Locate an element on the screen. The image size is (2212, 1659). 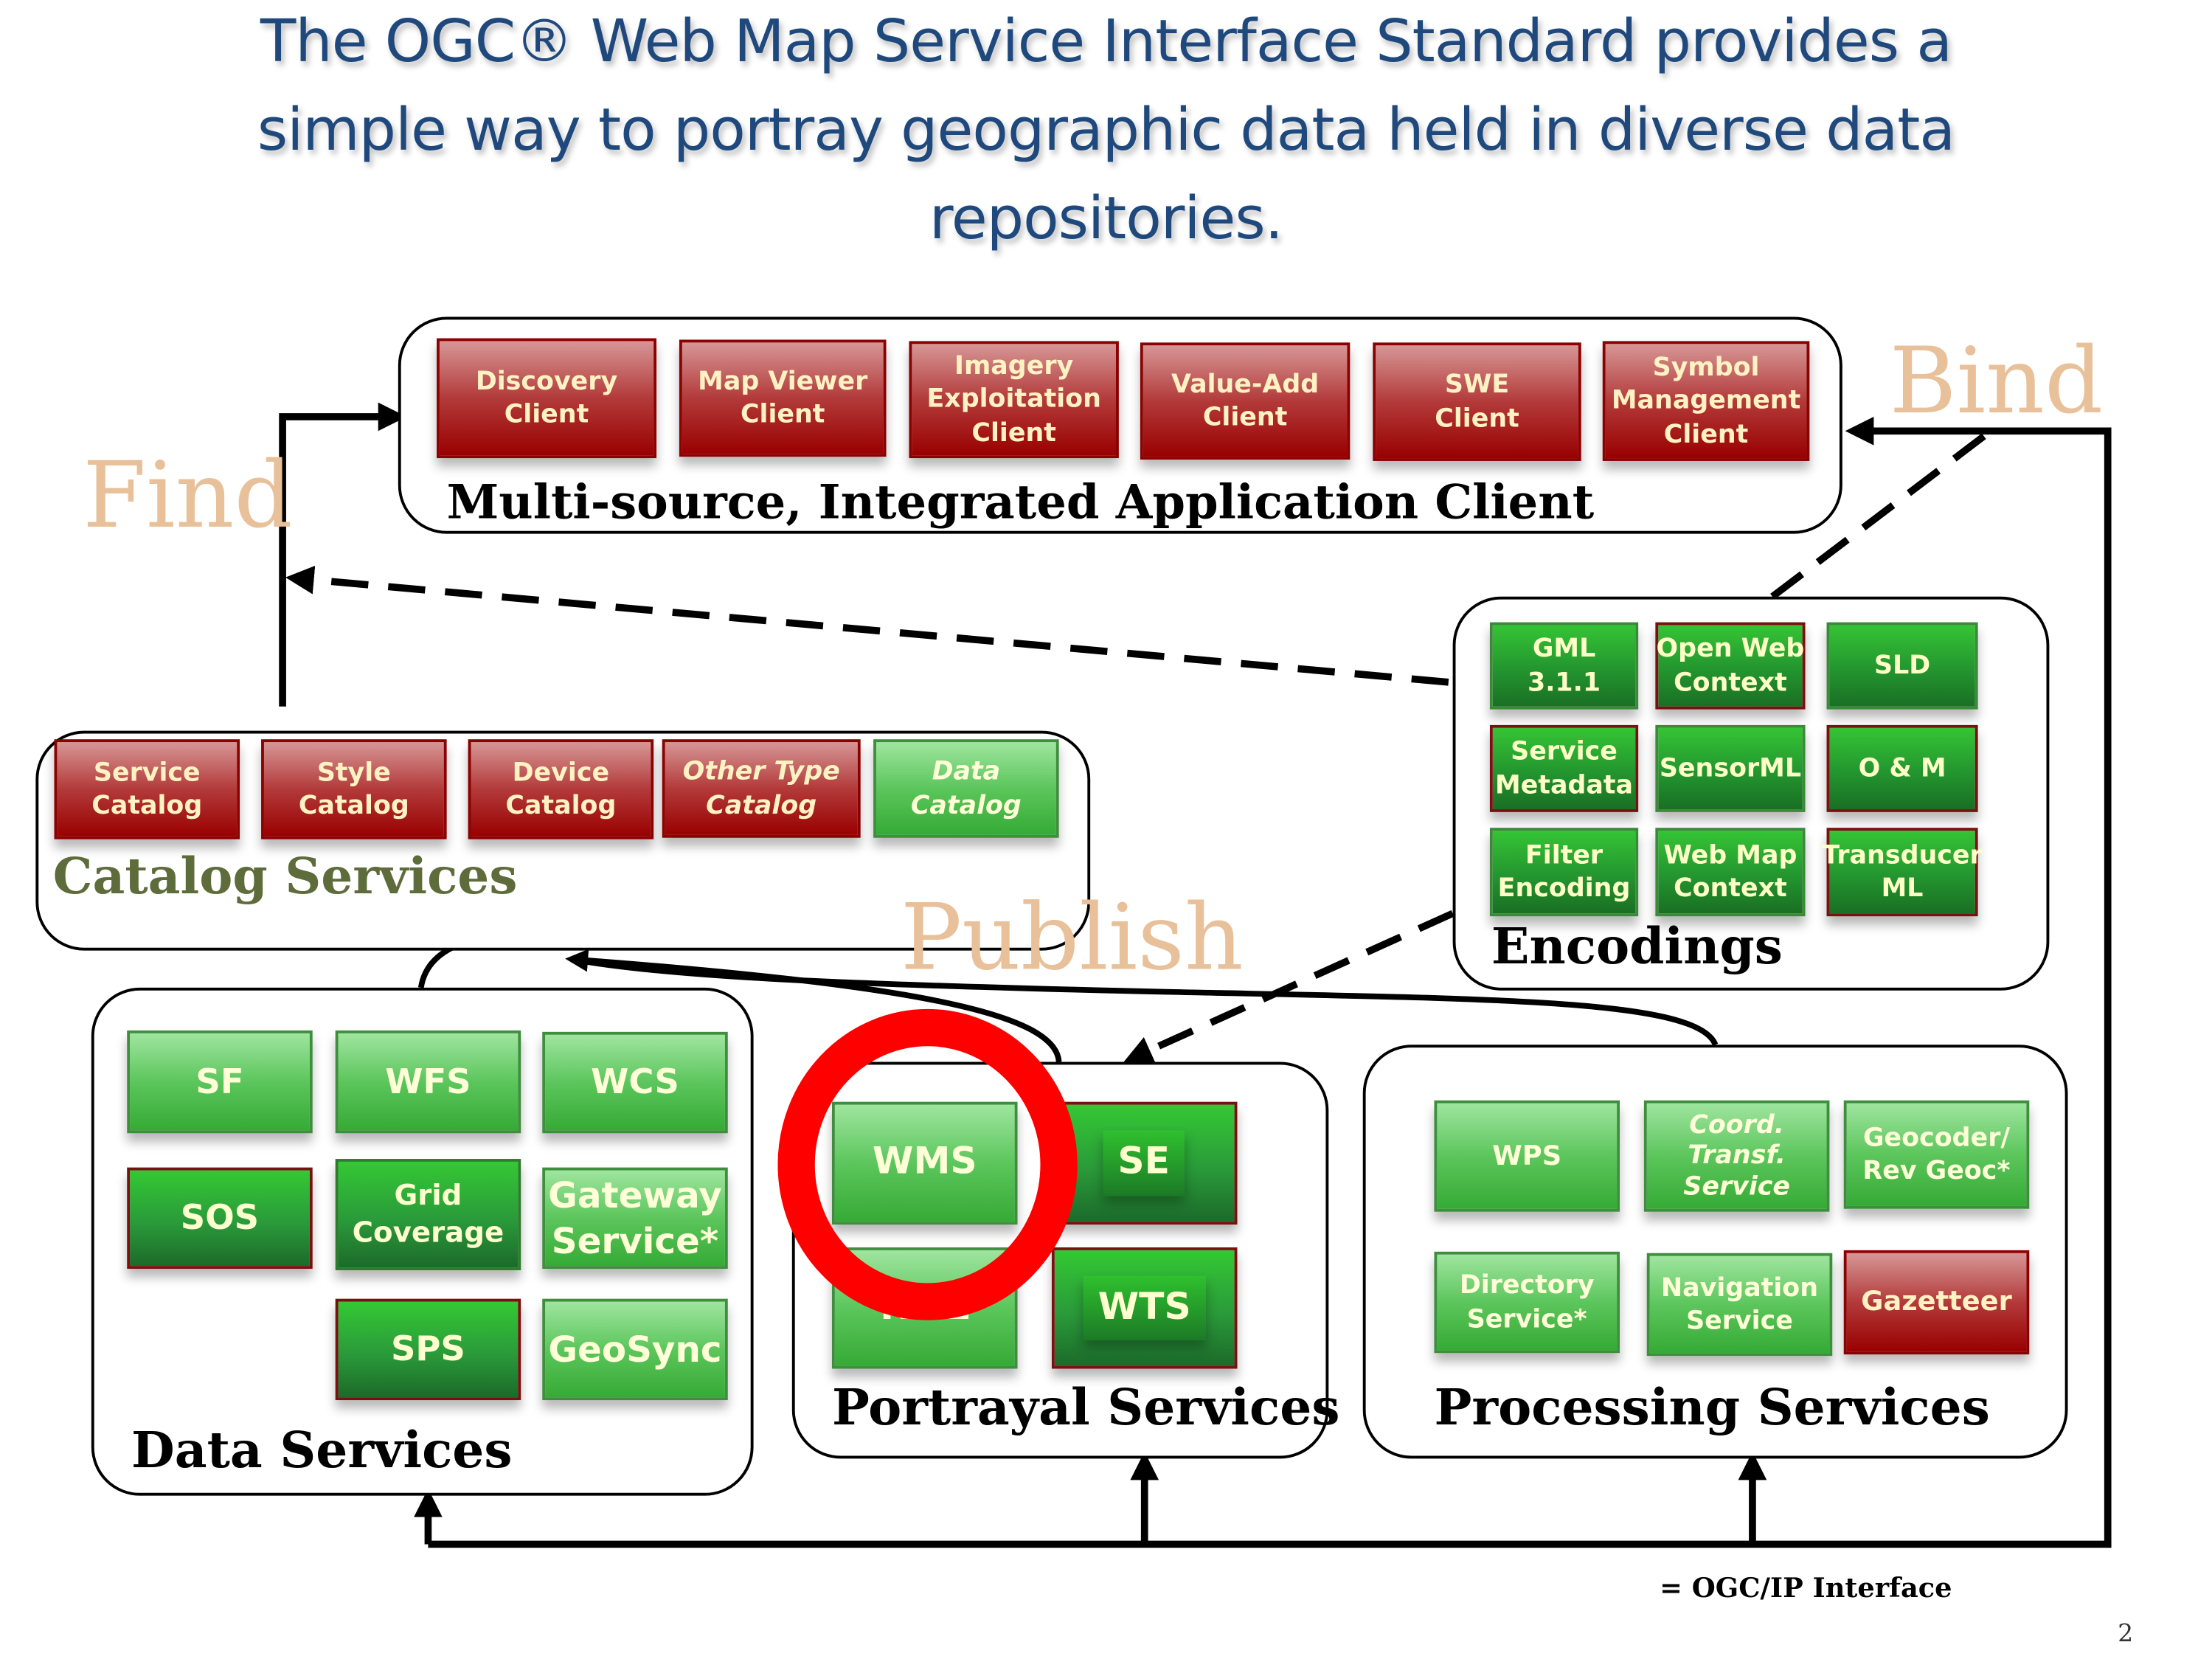
box-label: Symbol Management Client is located at coordinates (1706, 401).